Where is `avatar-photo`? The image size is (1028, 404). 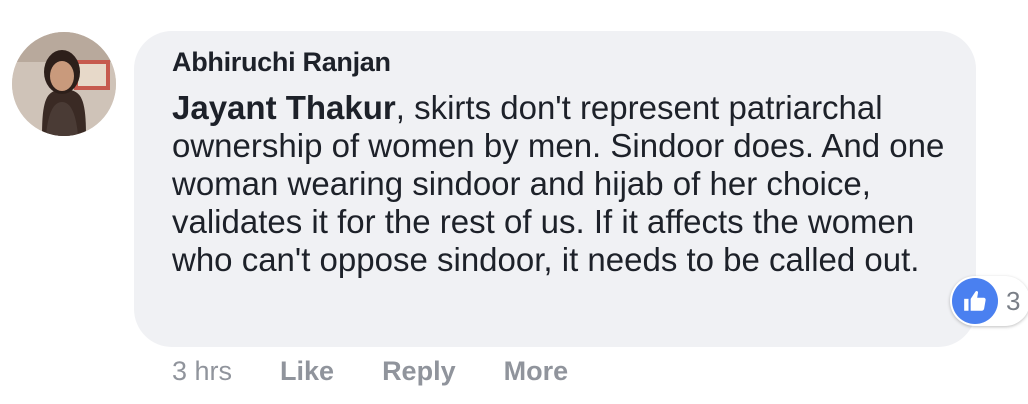 avatar-photo is located at coordinates (64, 84).